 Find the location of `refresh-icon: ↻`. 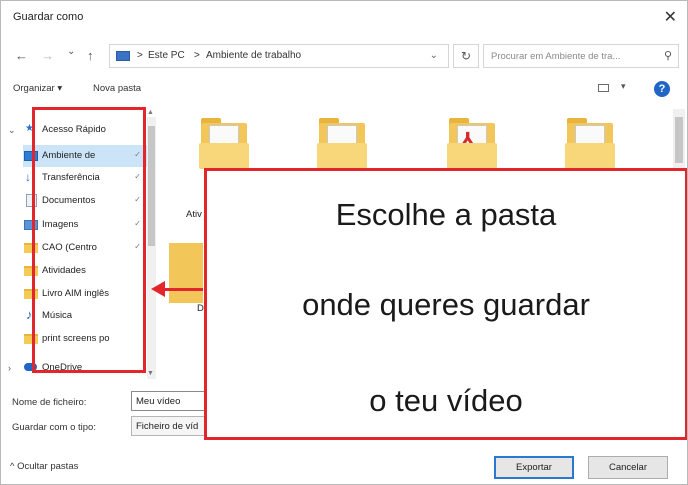

refresh-icon: ↻ is located at coordinates (466, 56).